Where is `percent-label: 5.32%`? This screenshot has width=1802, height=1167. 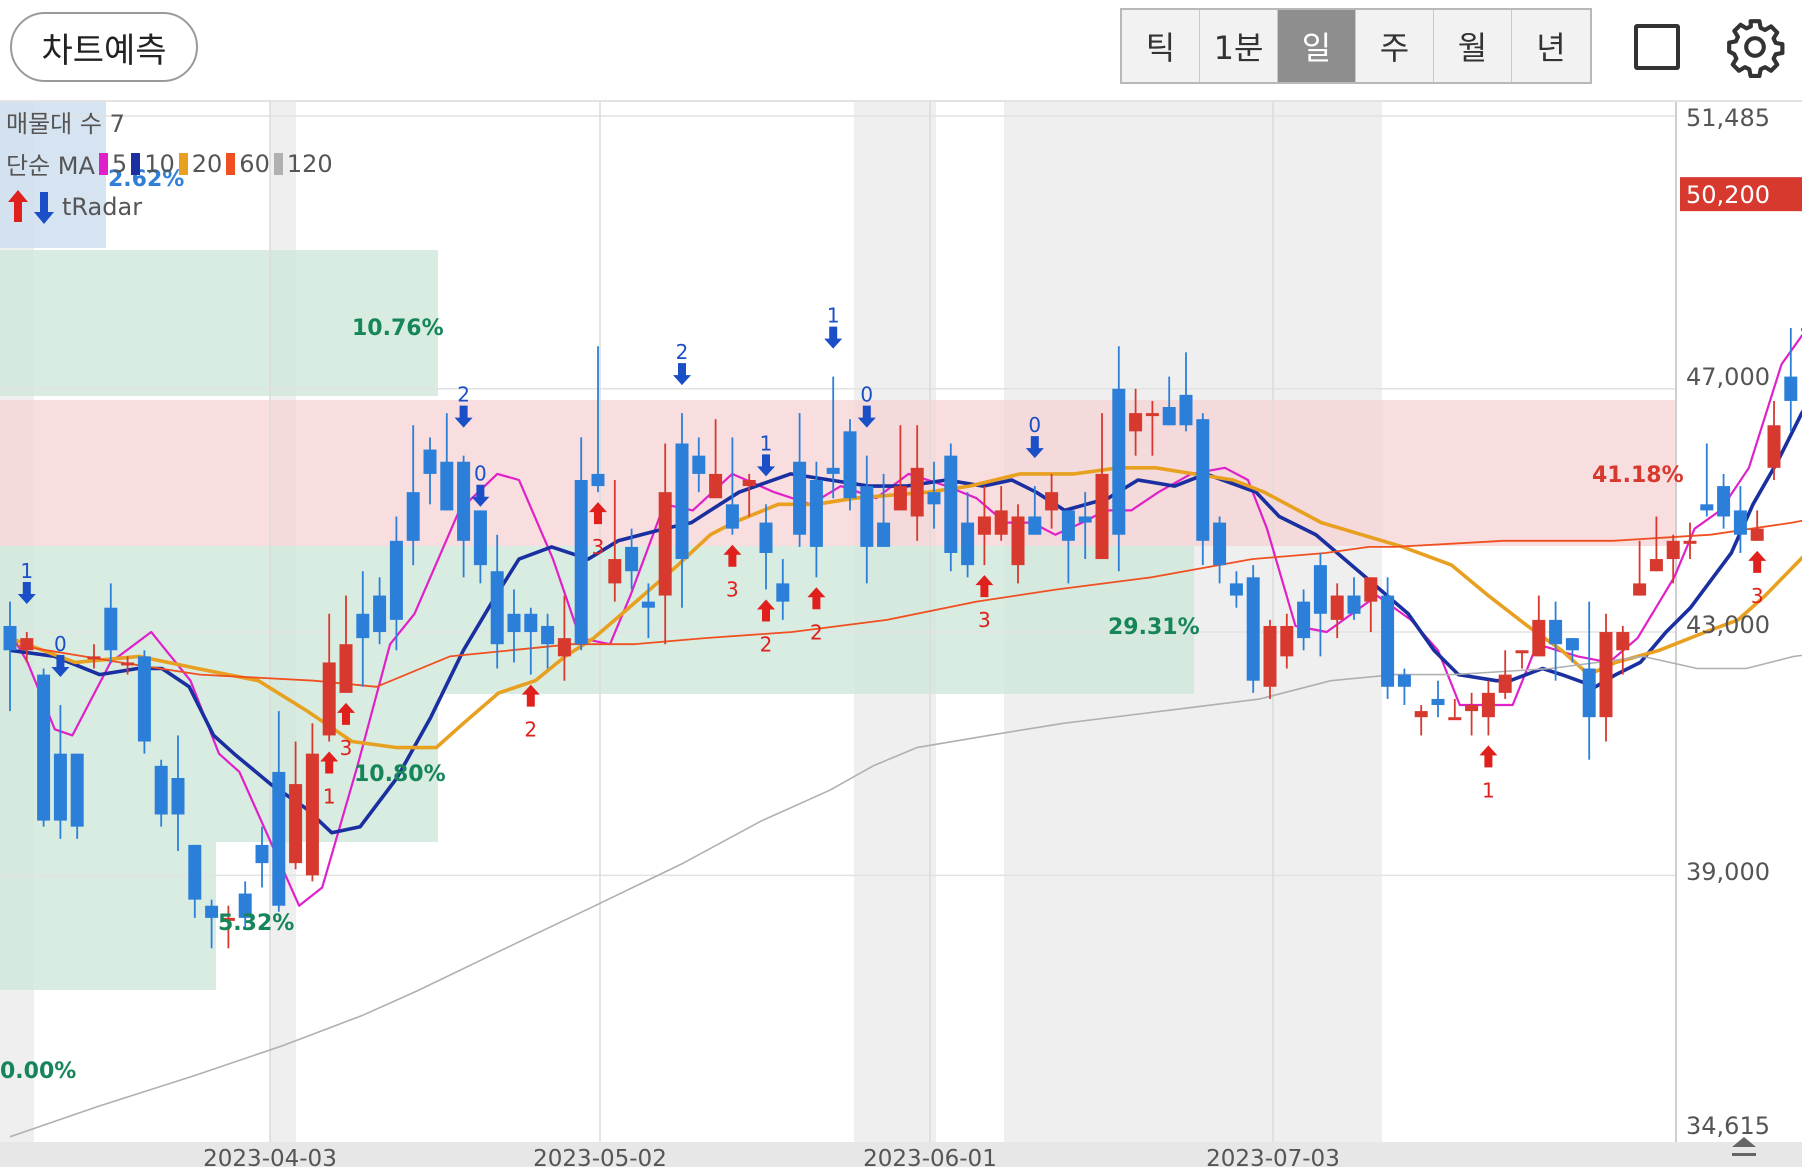
percent-label: 5.32% is located at coordinates (256, 923).